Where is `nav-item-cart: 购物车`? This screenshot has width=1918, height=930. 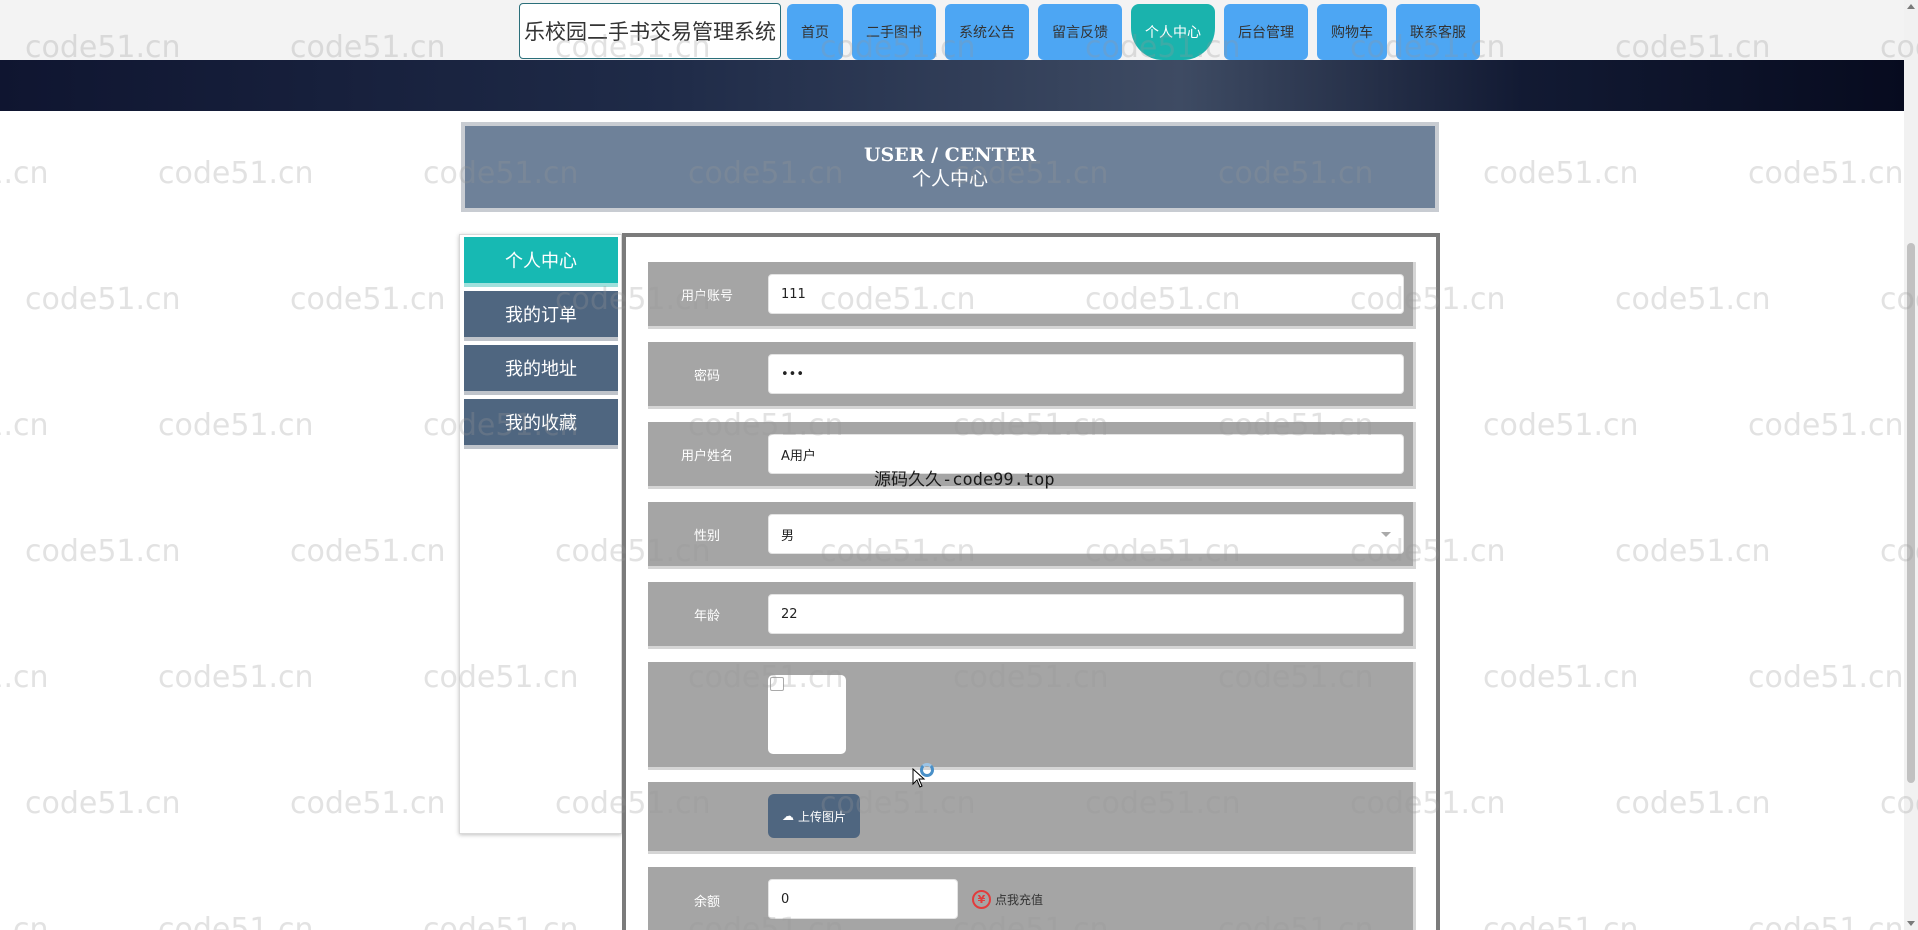 nav-item-cart: 购物车 is located at coordinates (1352, 32).